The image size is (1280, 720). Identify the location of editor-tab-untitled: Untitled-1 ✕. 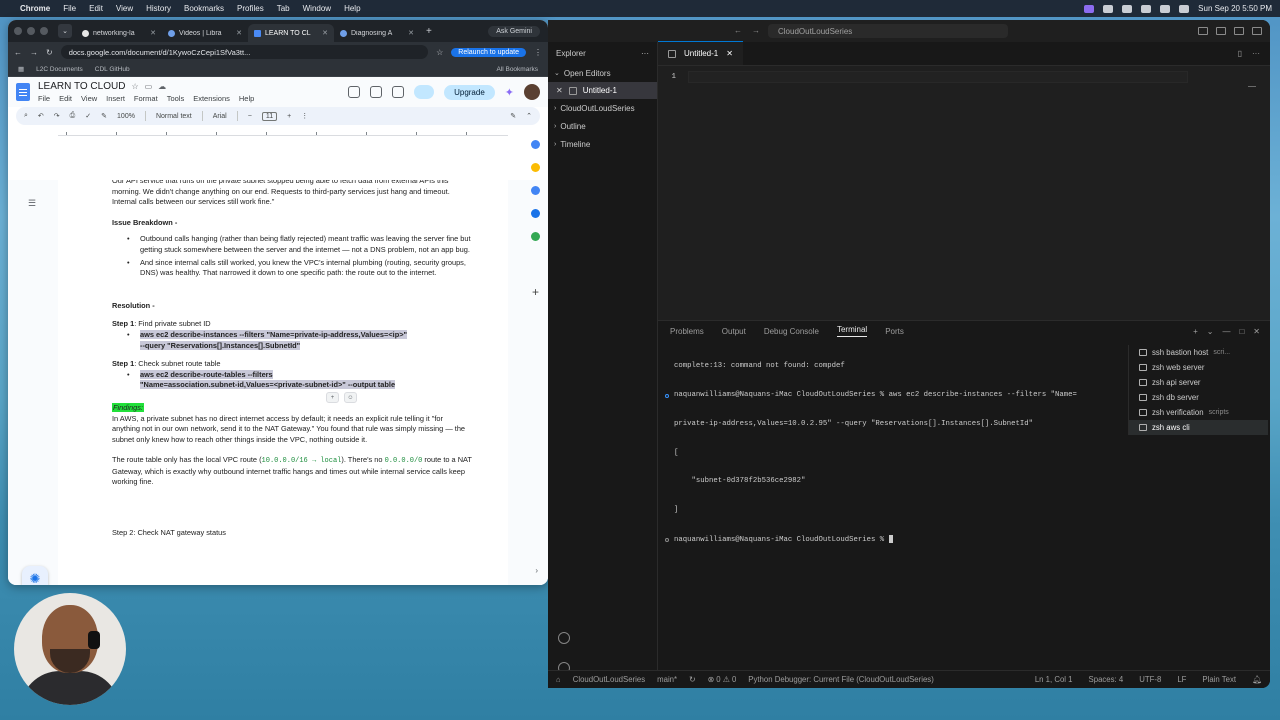
(700, 53).